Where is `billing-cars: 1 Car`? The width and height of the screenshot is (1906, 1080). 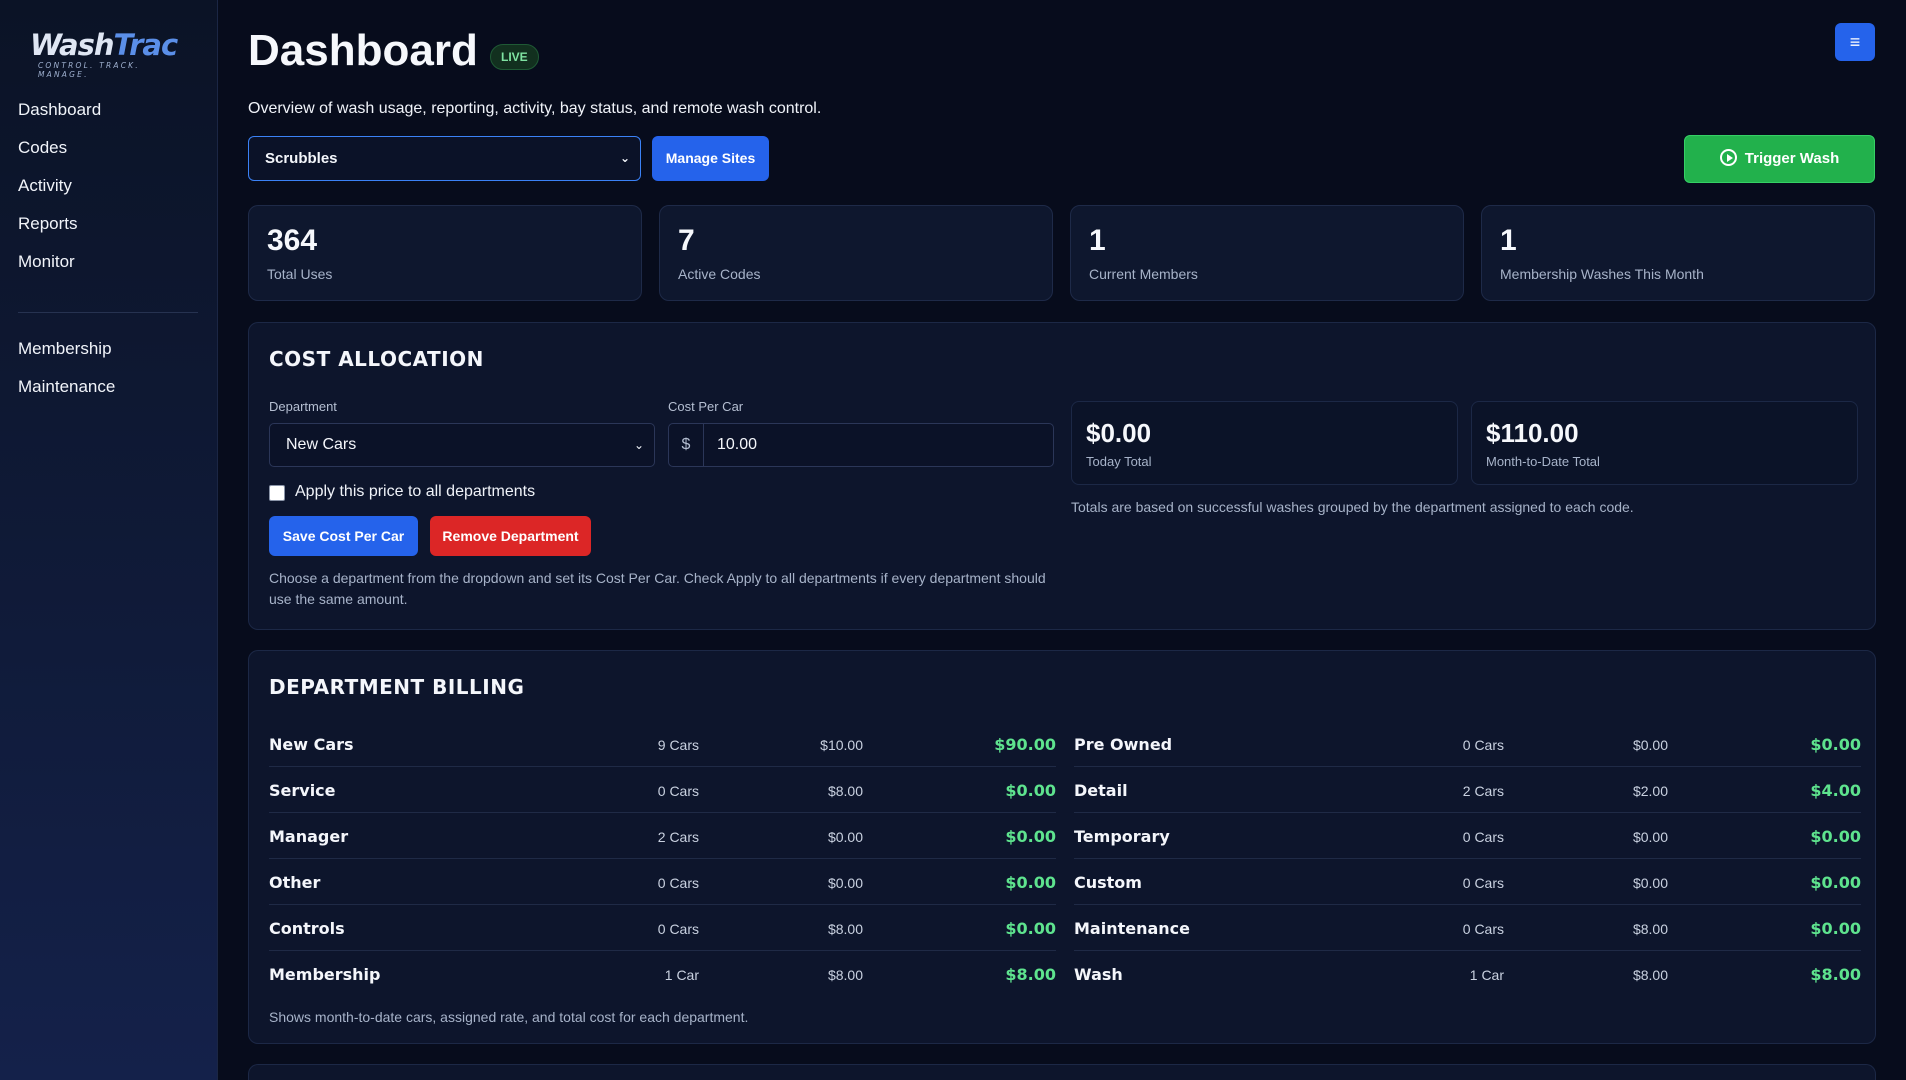
billing-cars: 1 Car is located at coordinates (681, 975).